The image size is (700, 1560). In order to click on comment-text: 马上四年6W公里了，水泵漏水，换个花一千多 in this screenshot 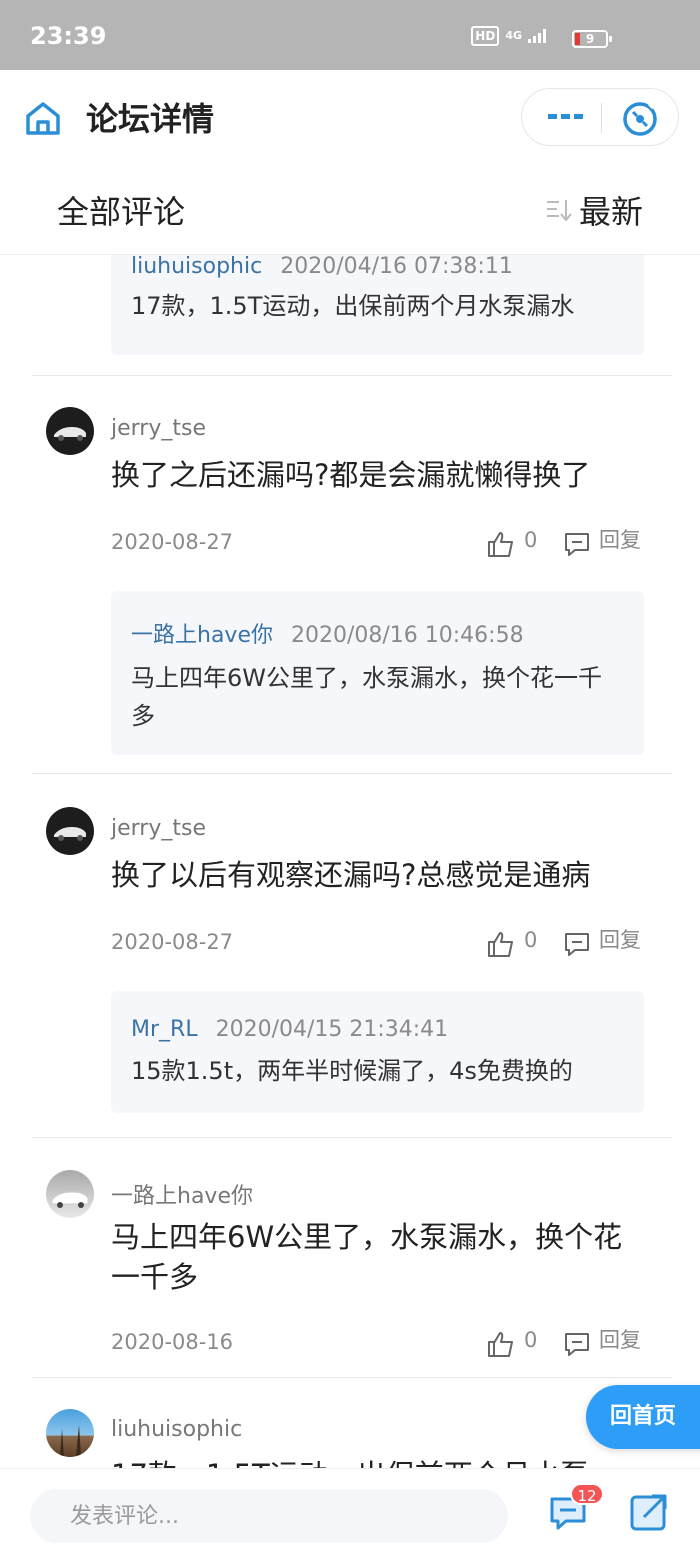, I will do `click(367, 1257)`.